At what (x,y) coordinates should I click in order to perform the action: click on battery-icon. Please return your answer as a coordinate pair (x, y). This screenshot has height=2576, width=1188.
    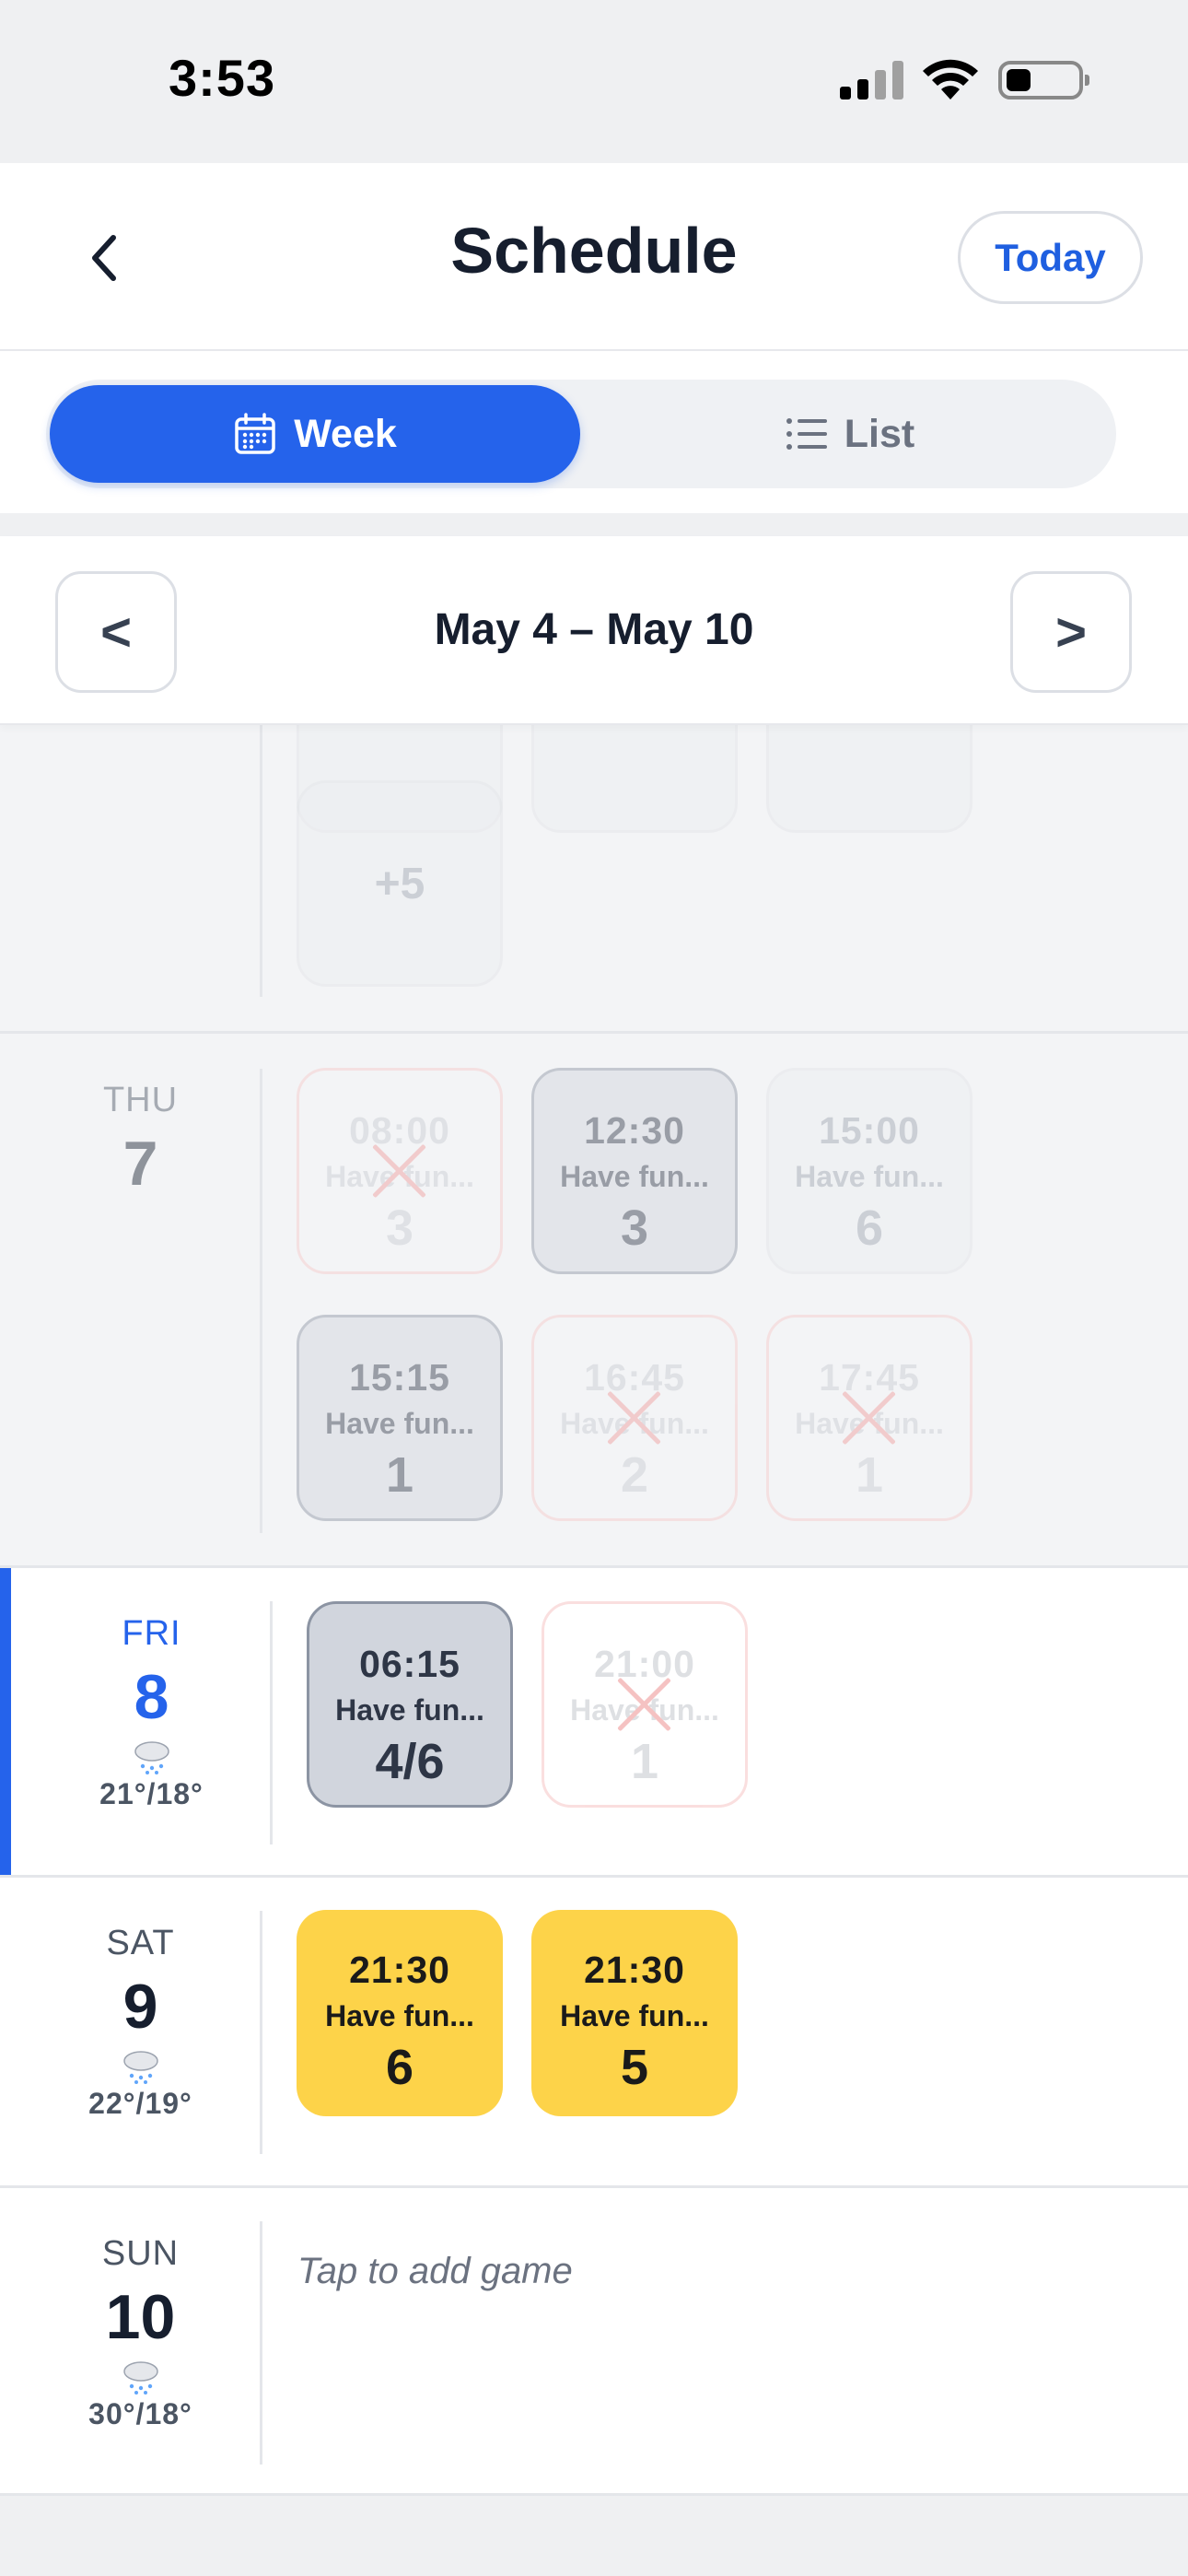
    Looking at the image, I should click on (1043, 80).